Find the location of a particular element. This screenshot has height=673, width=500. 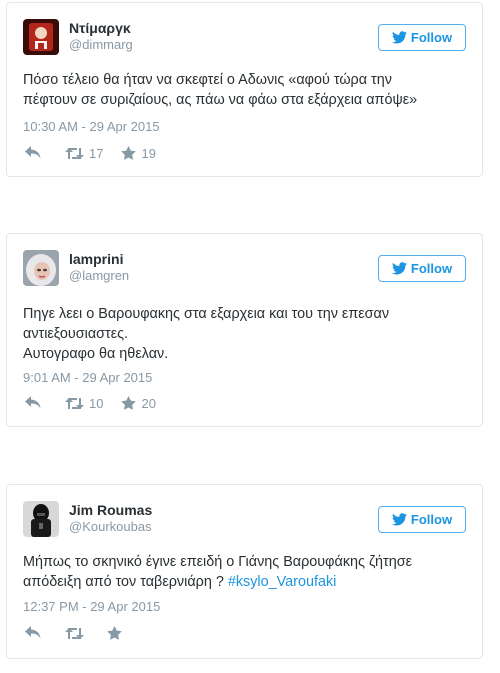

tweet-timestamp: 12:37 PM - 29 Apr 2015 is located at coordinates (91, 606).